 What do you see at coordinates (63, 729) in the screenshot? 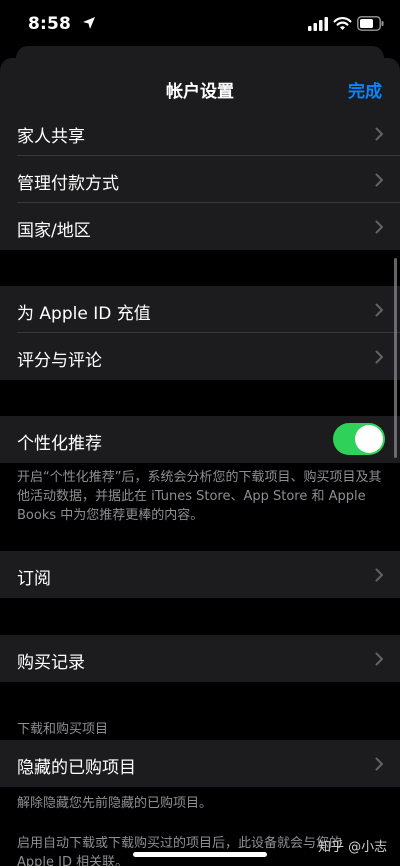
I see `downloads-section-header: 下载和购买项目` at bounding box center [63, 729].